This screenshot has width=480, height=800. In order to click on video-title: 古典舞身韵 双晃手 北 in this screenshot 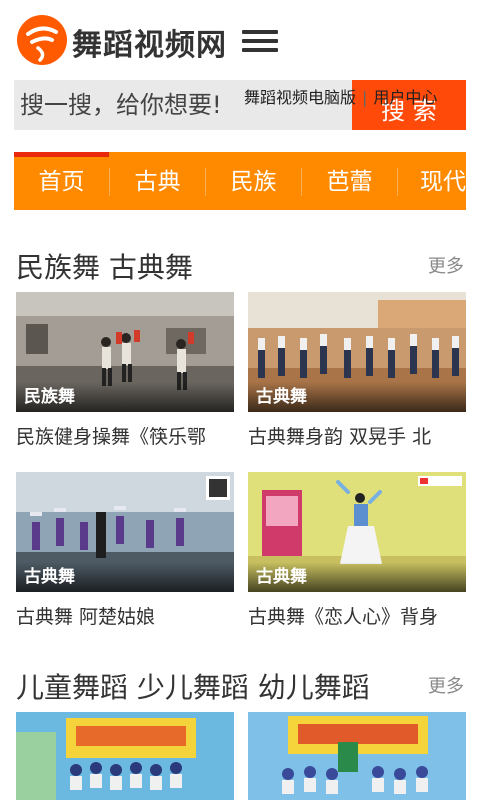, I will do `click(357, 435)`.